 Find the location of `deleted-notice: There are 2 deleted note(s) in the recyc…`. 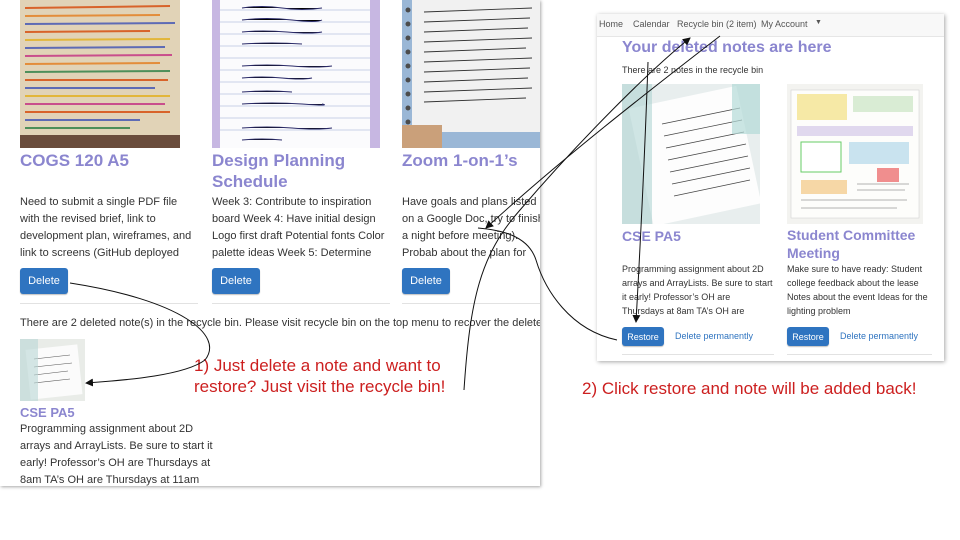

deleted-notice: There are 2 deleted note(s) in the recyc… is located at coordinates (280, 323).